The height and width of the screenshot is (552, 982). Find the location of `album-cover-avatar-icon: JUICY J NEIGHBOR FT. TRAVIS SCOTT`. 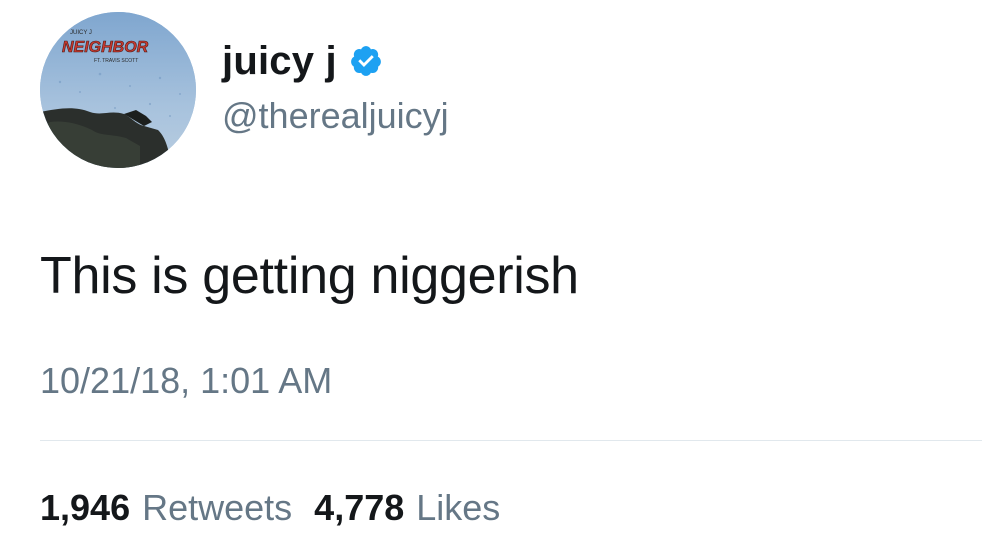

album-cover-avatar-icon: JUICY J NEIGHBOR FT. TRAVIS SCOTT is located at coordinates (118, 90).